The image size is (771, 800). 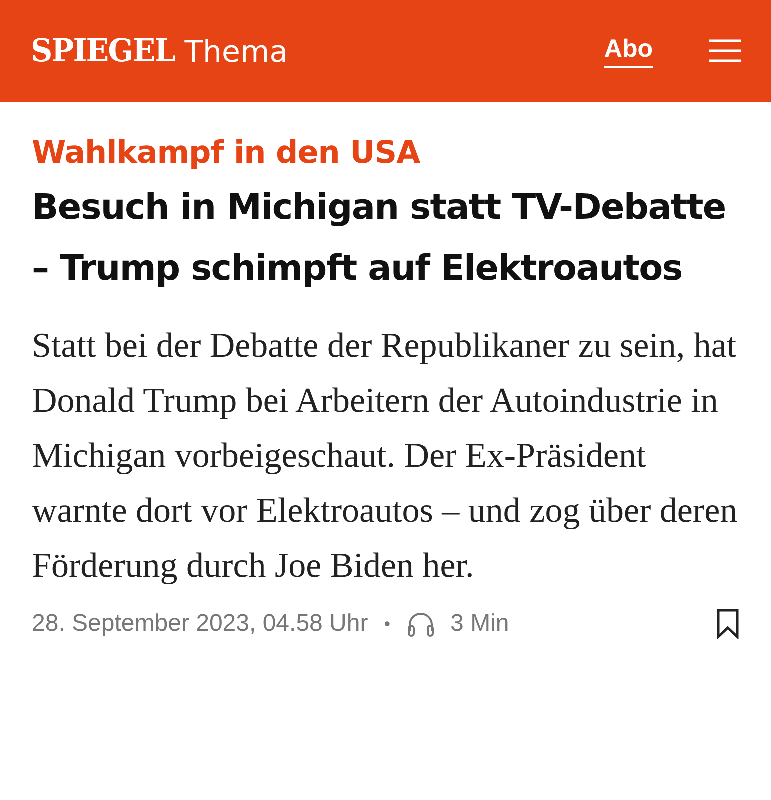 What do you see at coordinates (227, 153) in the screenshot?
I see `article-kicker: Wahlkampf in den USA` at bounding box center [227, 153].